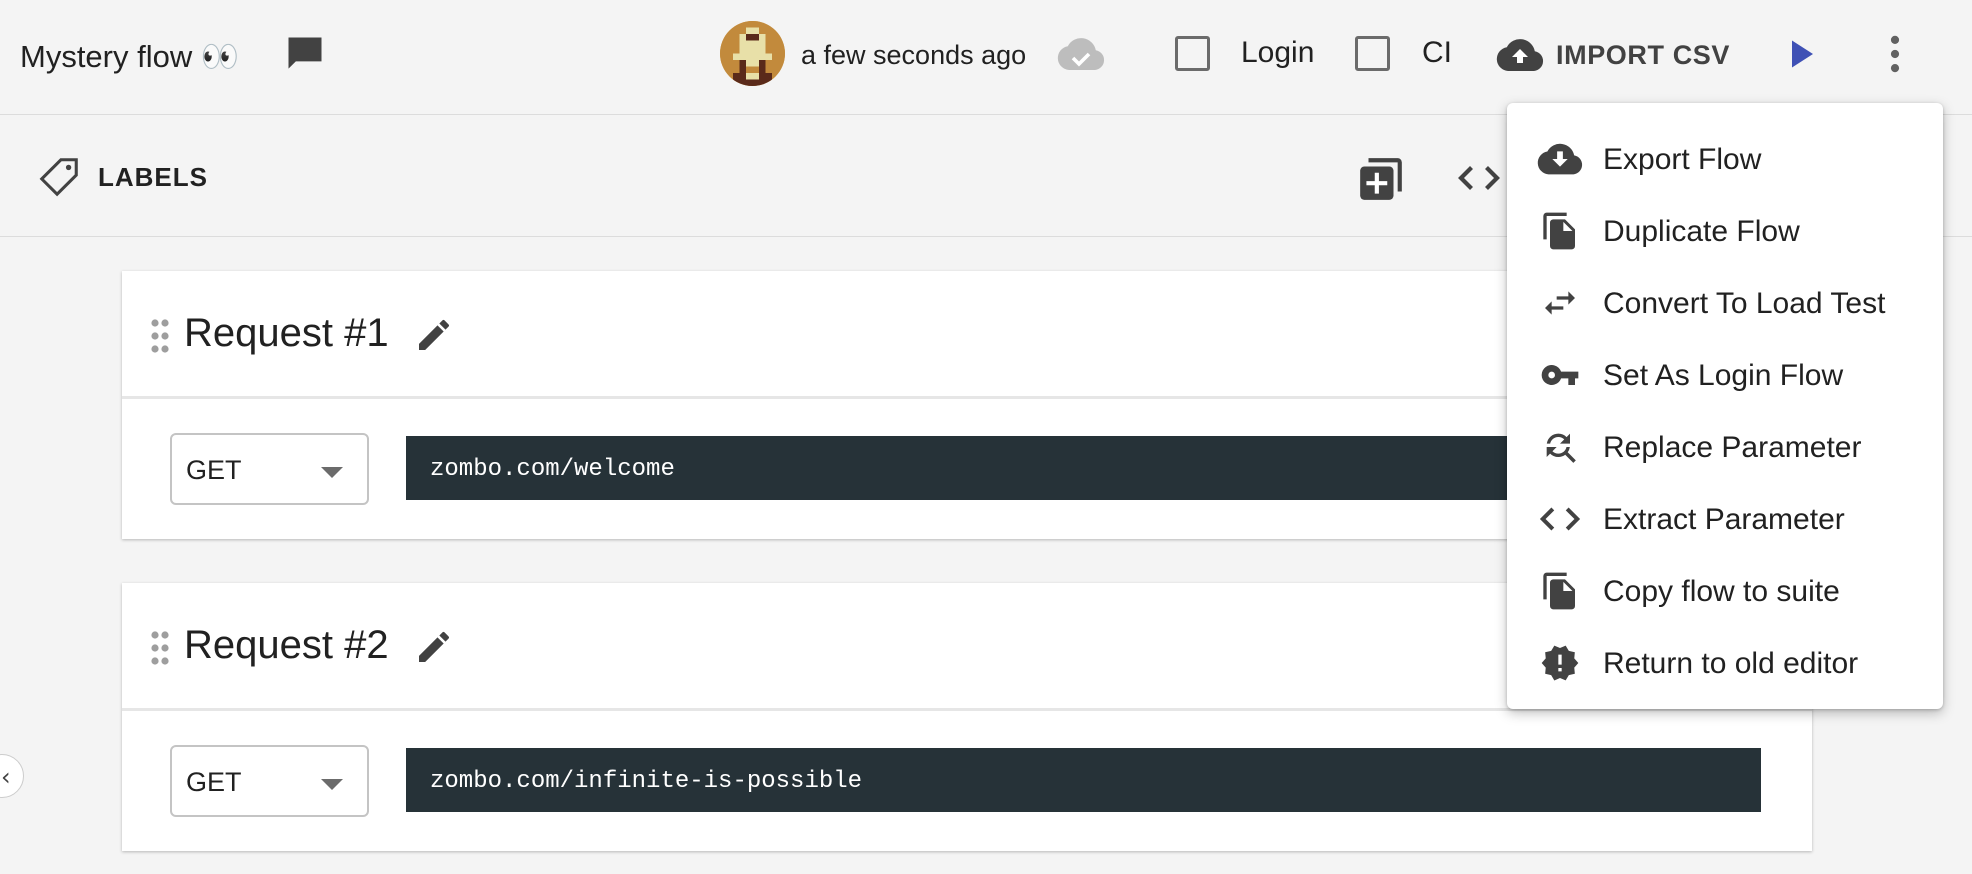 The image size is (1972, 874). I want to click on login-checkbox, so click(1192, 53).